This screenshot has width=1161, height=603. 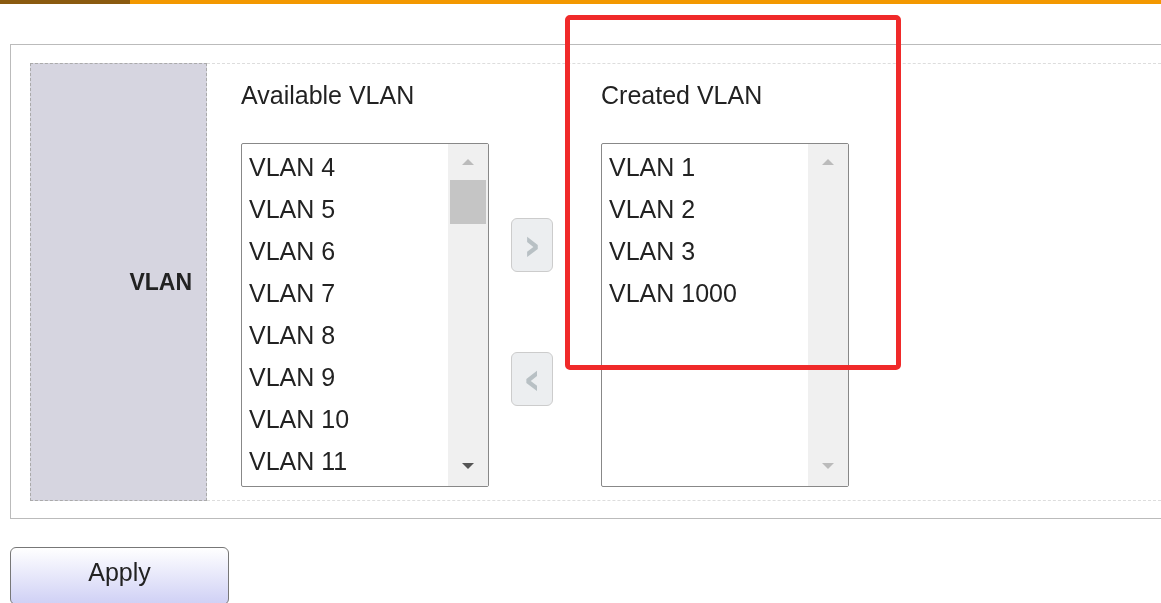 What do you see at coordinates (348, 461) in the screenshot?
I see `list-item: VLAN 11` at bounding box center [348, 461].